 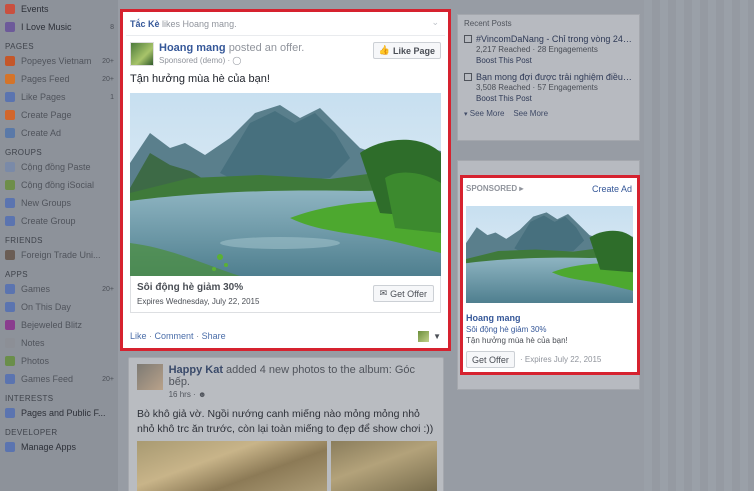 What do you see at coordinates (16, 274) in the screenshot?
I see `sidebar-section-header: APPS` at bounding box center [16, 274].